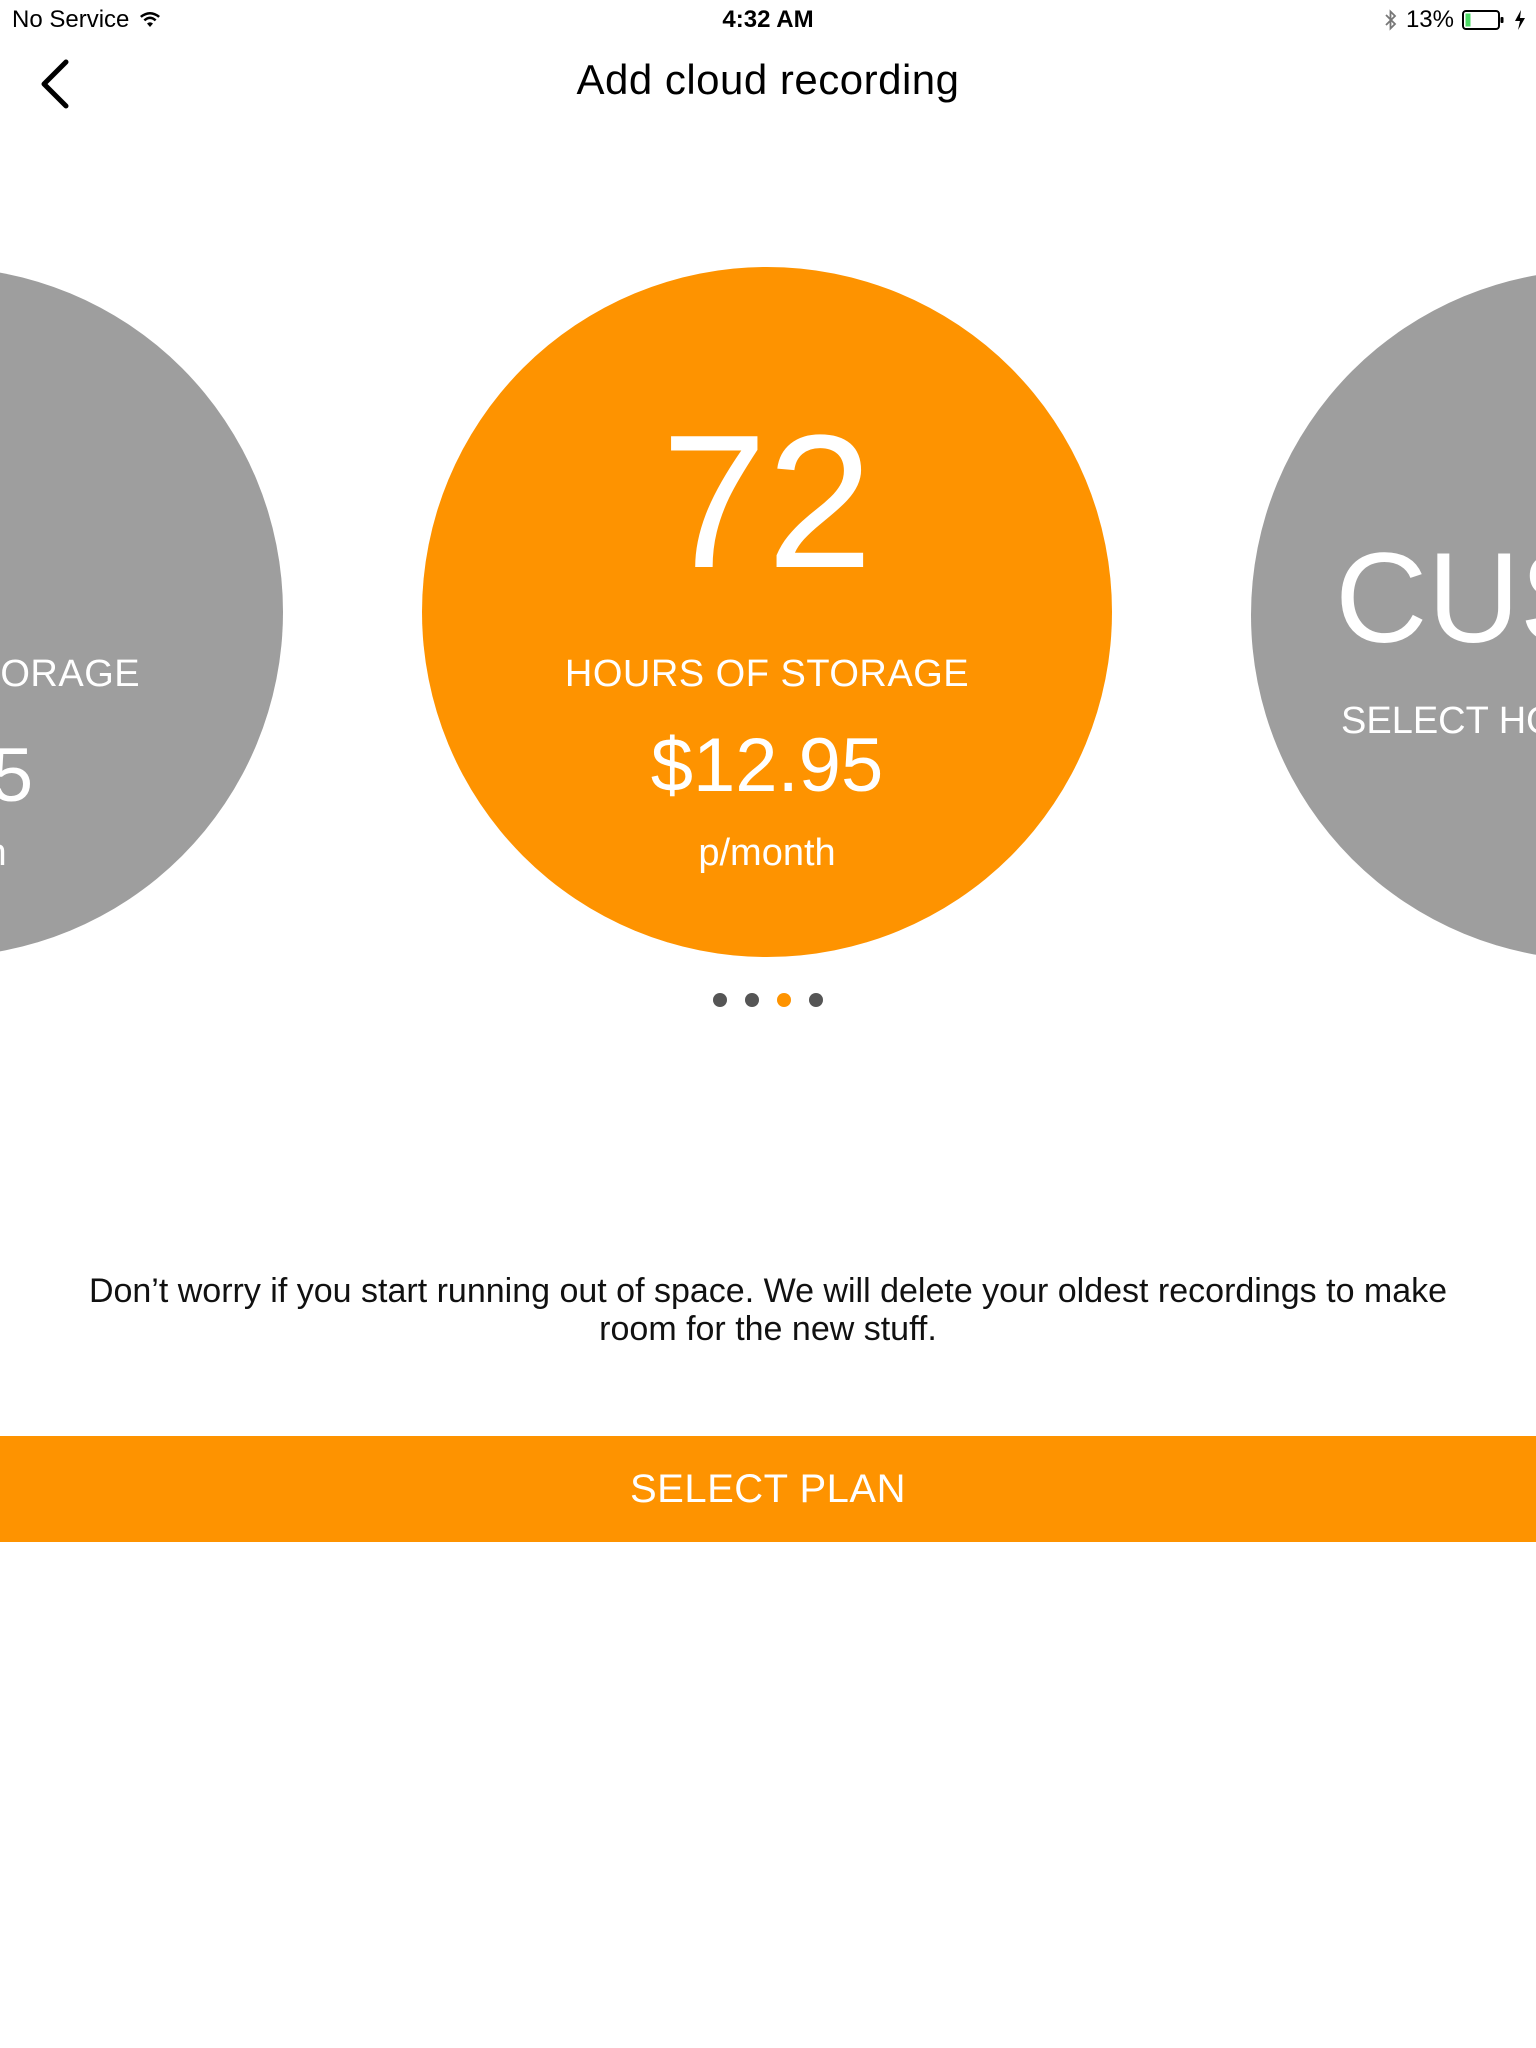 Image resolution: width=1536 pixels, height=2048 pixels. I want to click on navigation-bar: Add cloud recording, so click(768, 84).